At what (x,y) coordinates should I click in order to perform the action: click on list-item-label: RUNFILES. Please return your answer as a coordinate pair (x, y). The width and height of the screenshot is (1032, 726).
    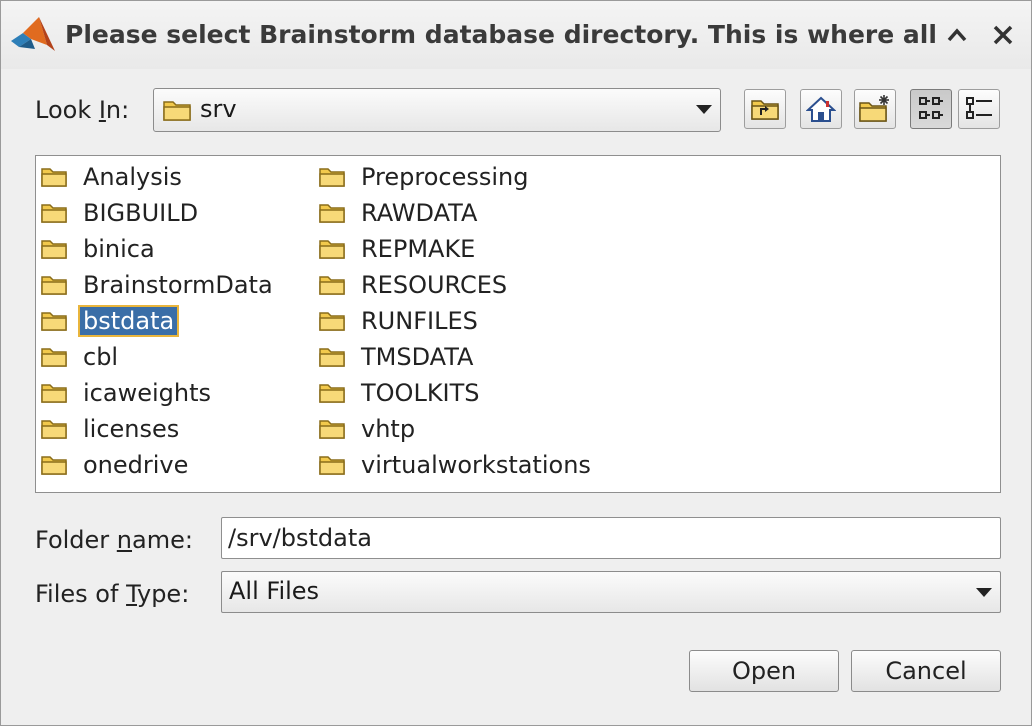
    Looking at the image, I should click on (419, 321).